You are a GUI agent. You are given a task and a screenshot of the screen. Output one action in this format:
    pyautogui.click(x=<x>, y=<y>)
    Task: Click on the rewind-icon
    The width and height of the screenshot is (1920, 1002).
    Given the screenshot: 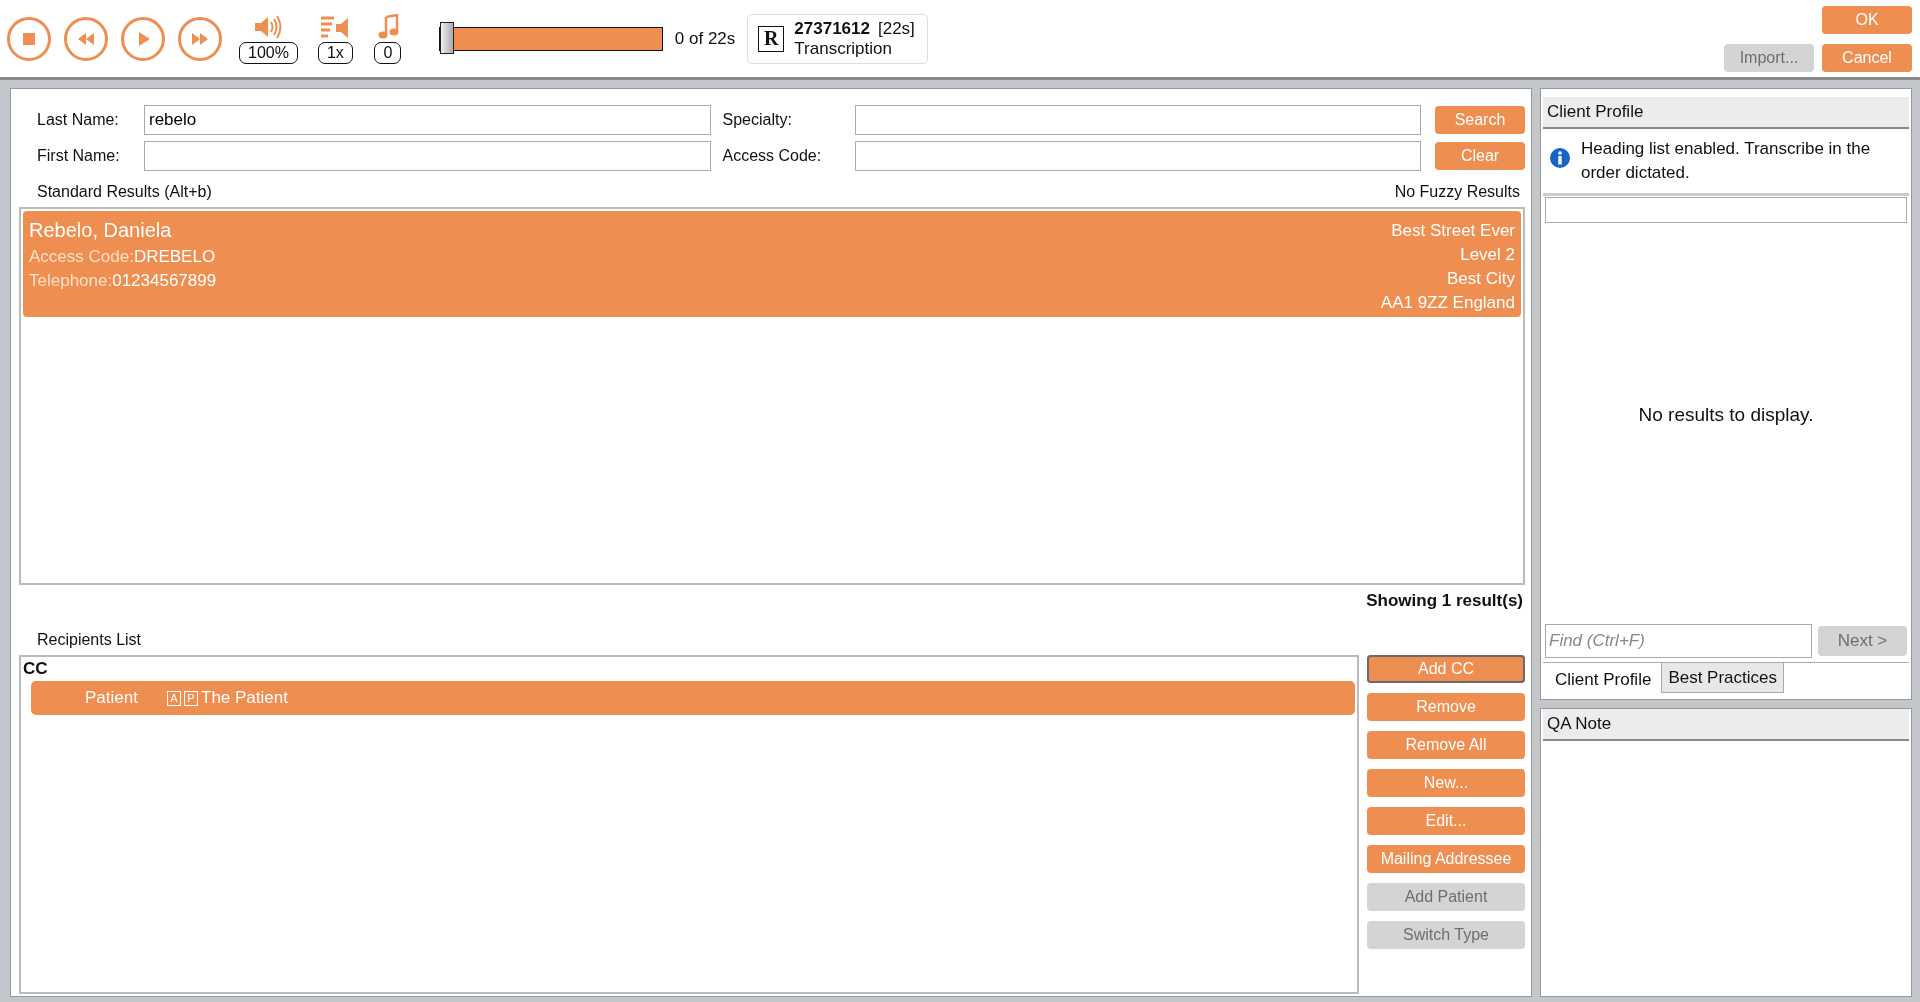 What is the action you would take?
    pyautogui.click(x=86, y=38)
    